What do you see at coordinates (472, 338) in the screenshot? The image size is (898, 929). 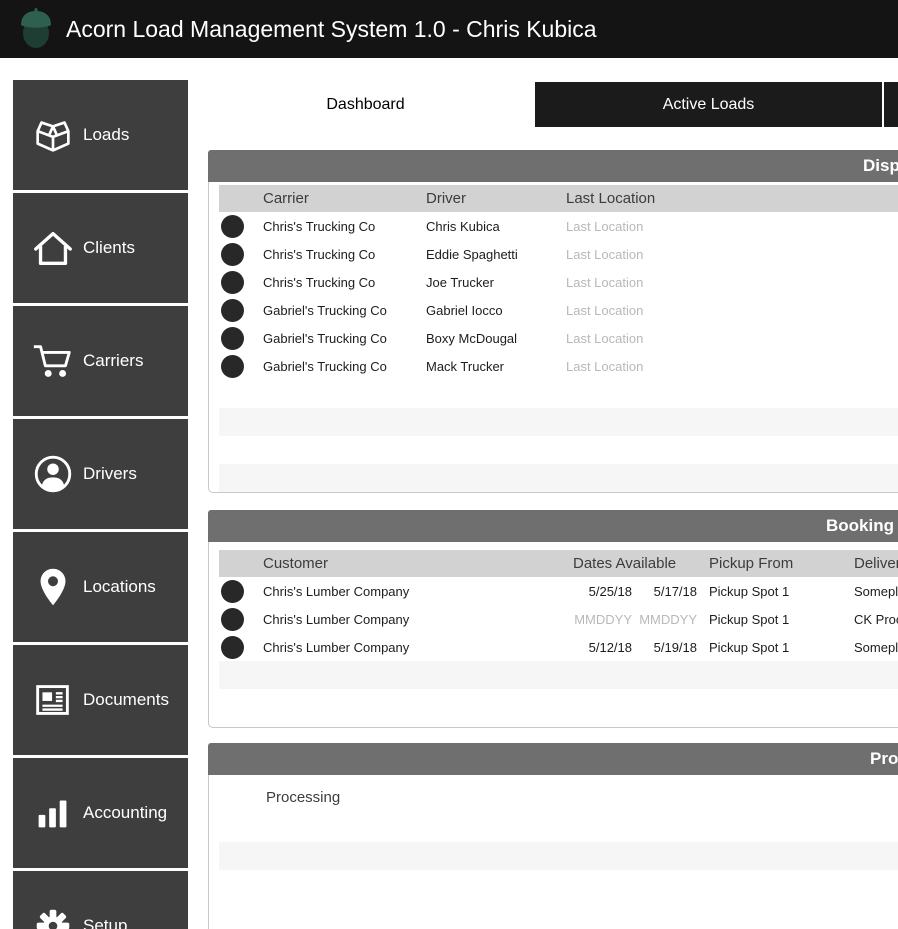 I see `driver-cell: Boxy McDougal` at bounding box center [472, 338].